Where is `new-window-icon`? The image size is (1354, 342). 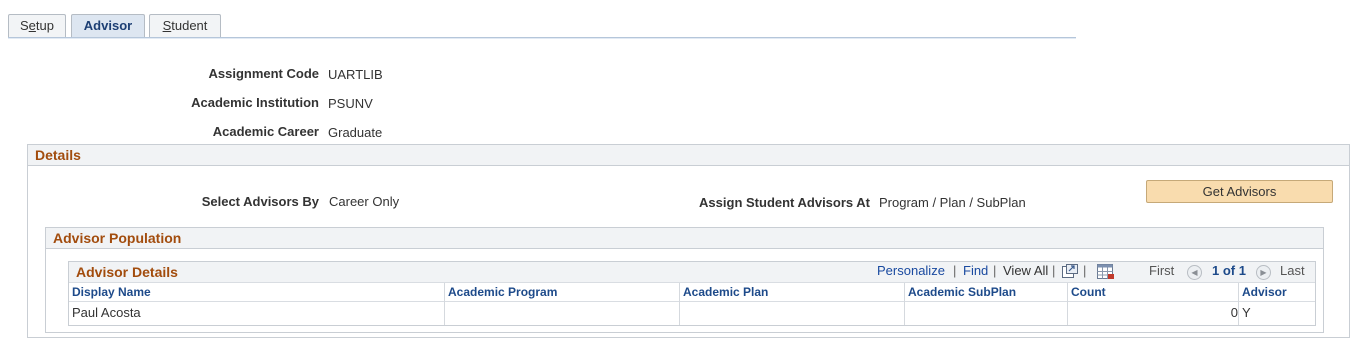 new-window-icon is located at coordinates (1070, 271).